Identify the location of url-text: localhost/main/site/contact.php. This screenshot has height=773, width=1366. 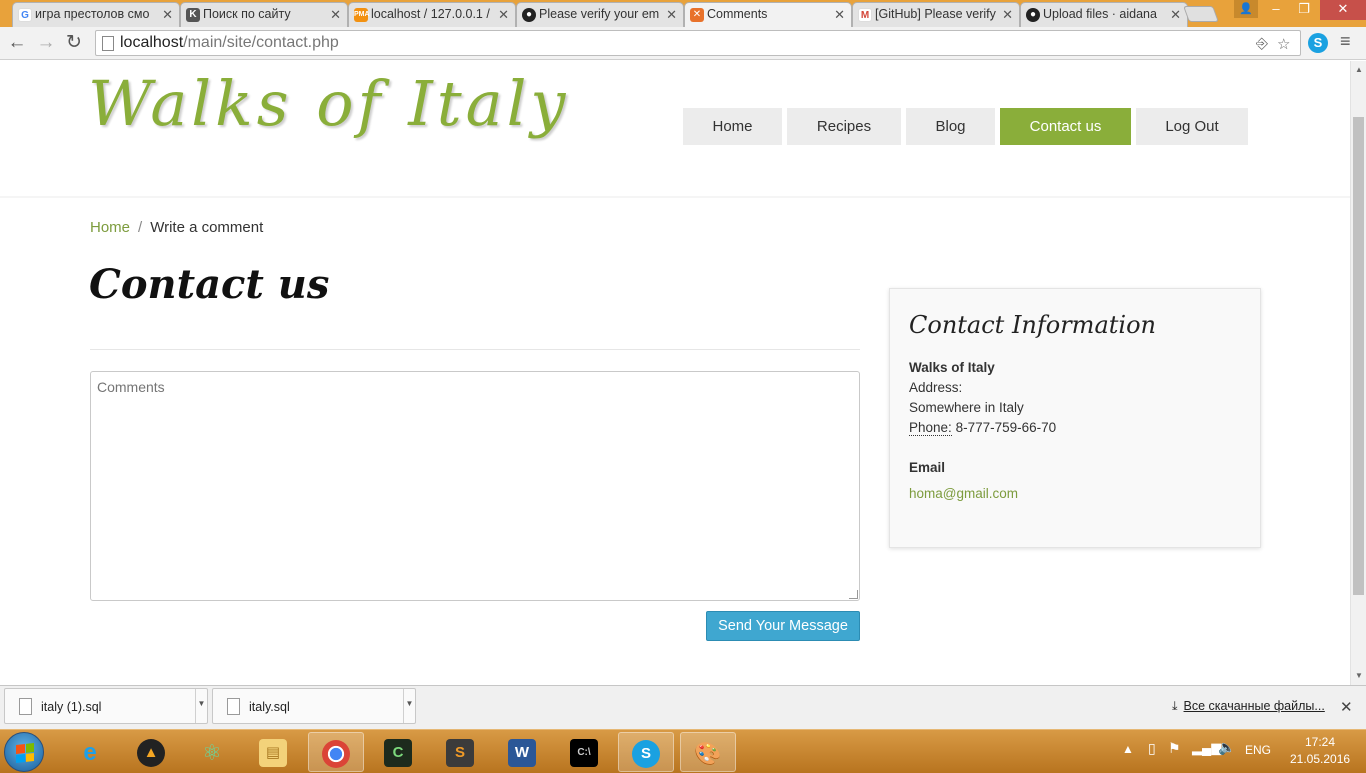
(229, 42).